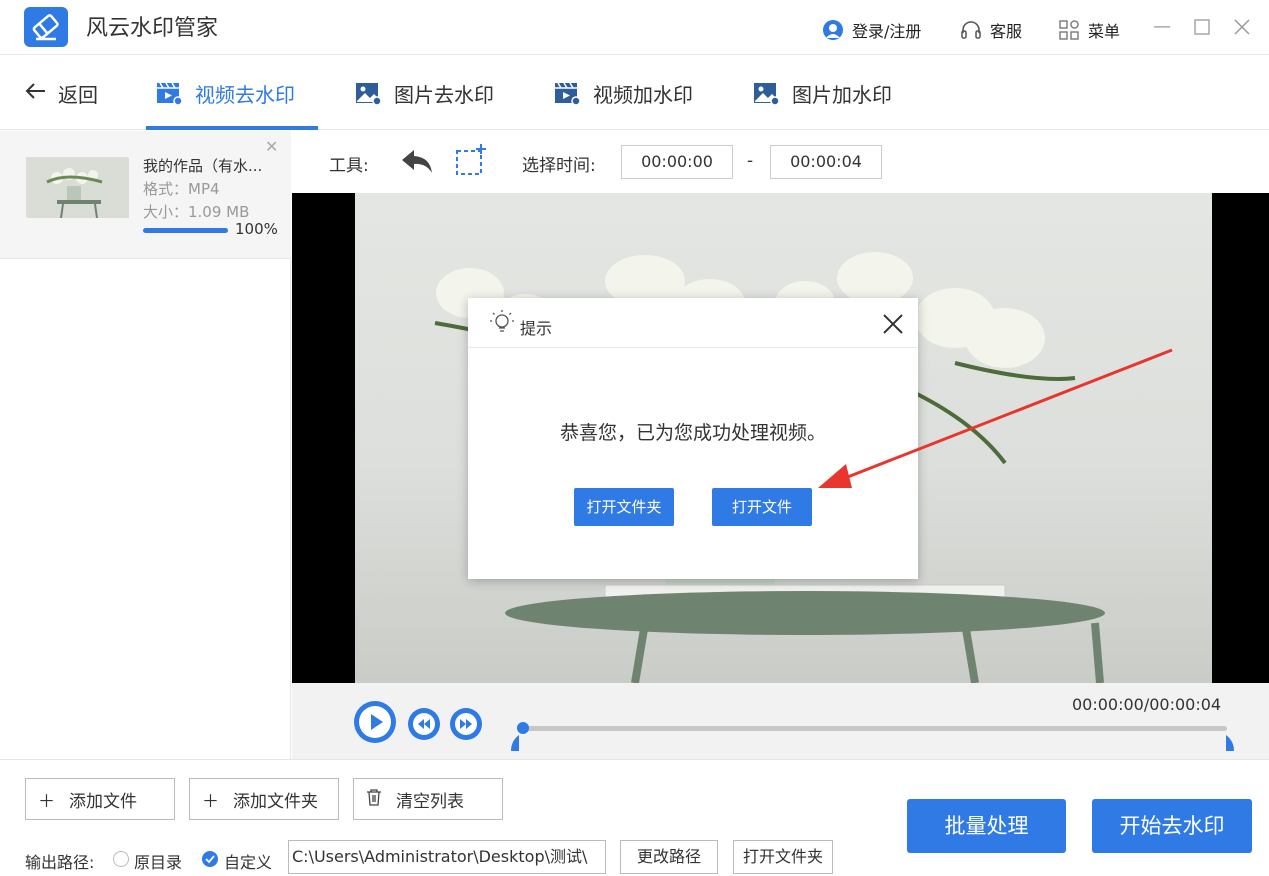 Image resolution: width=1269 pixels, height=876 pixels. I want to click on close-window-icon, so click(1242, 27).